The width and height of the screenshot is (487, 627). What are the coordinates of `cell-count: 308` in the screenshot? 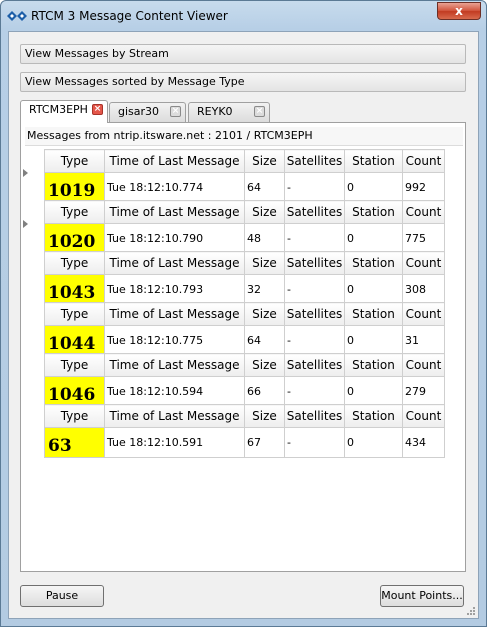 It's located at (423, 289).